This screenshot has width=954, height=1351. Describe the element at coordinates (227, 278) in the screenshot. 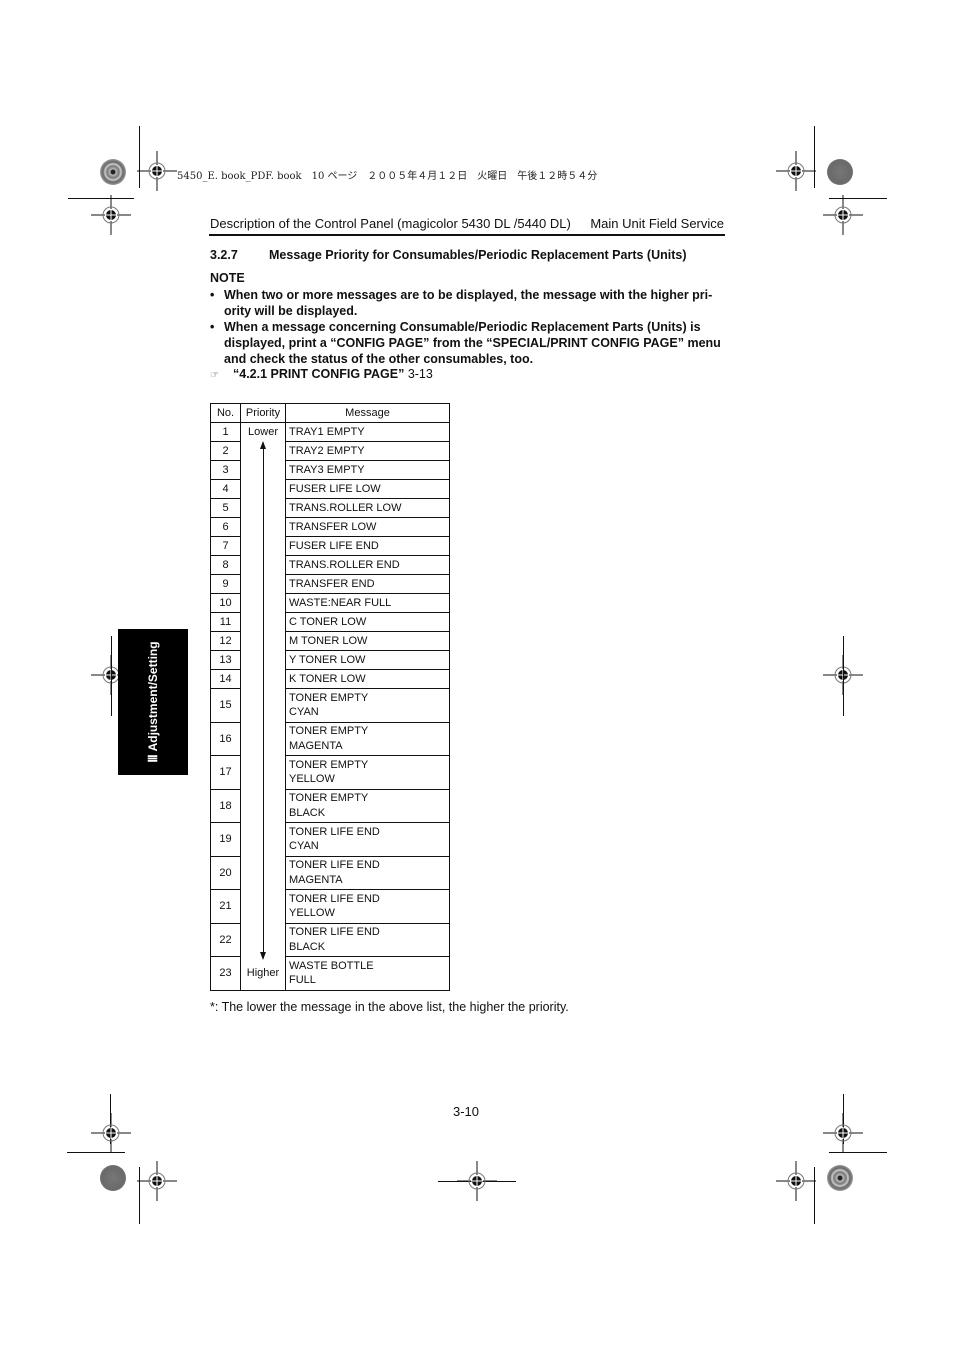

I see `note-label: NOTE` at that location.